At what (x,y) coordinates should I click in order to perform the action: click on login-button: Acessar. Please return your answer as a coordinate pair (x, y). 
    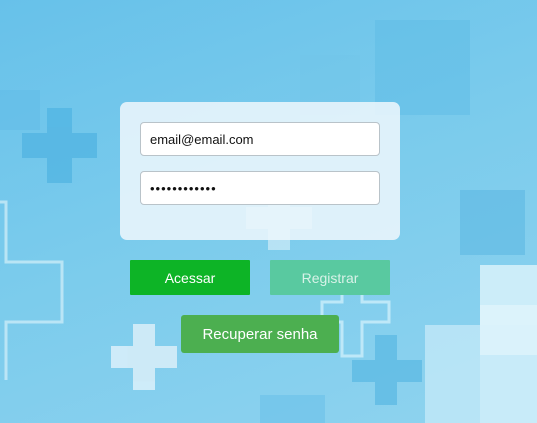
    Looking at the image, I should click on (190, 277).